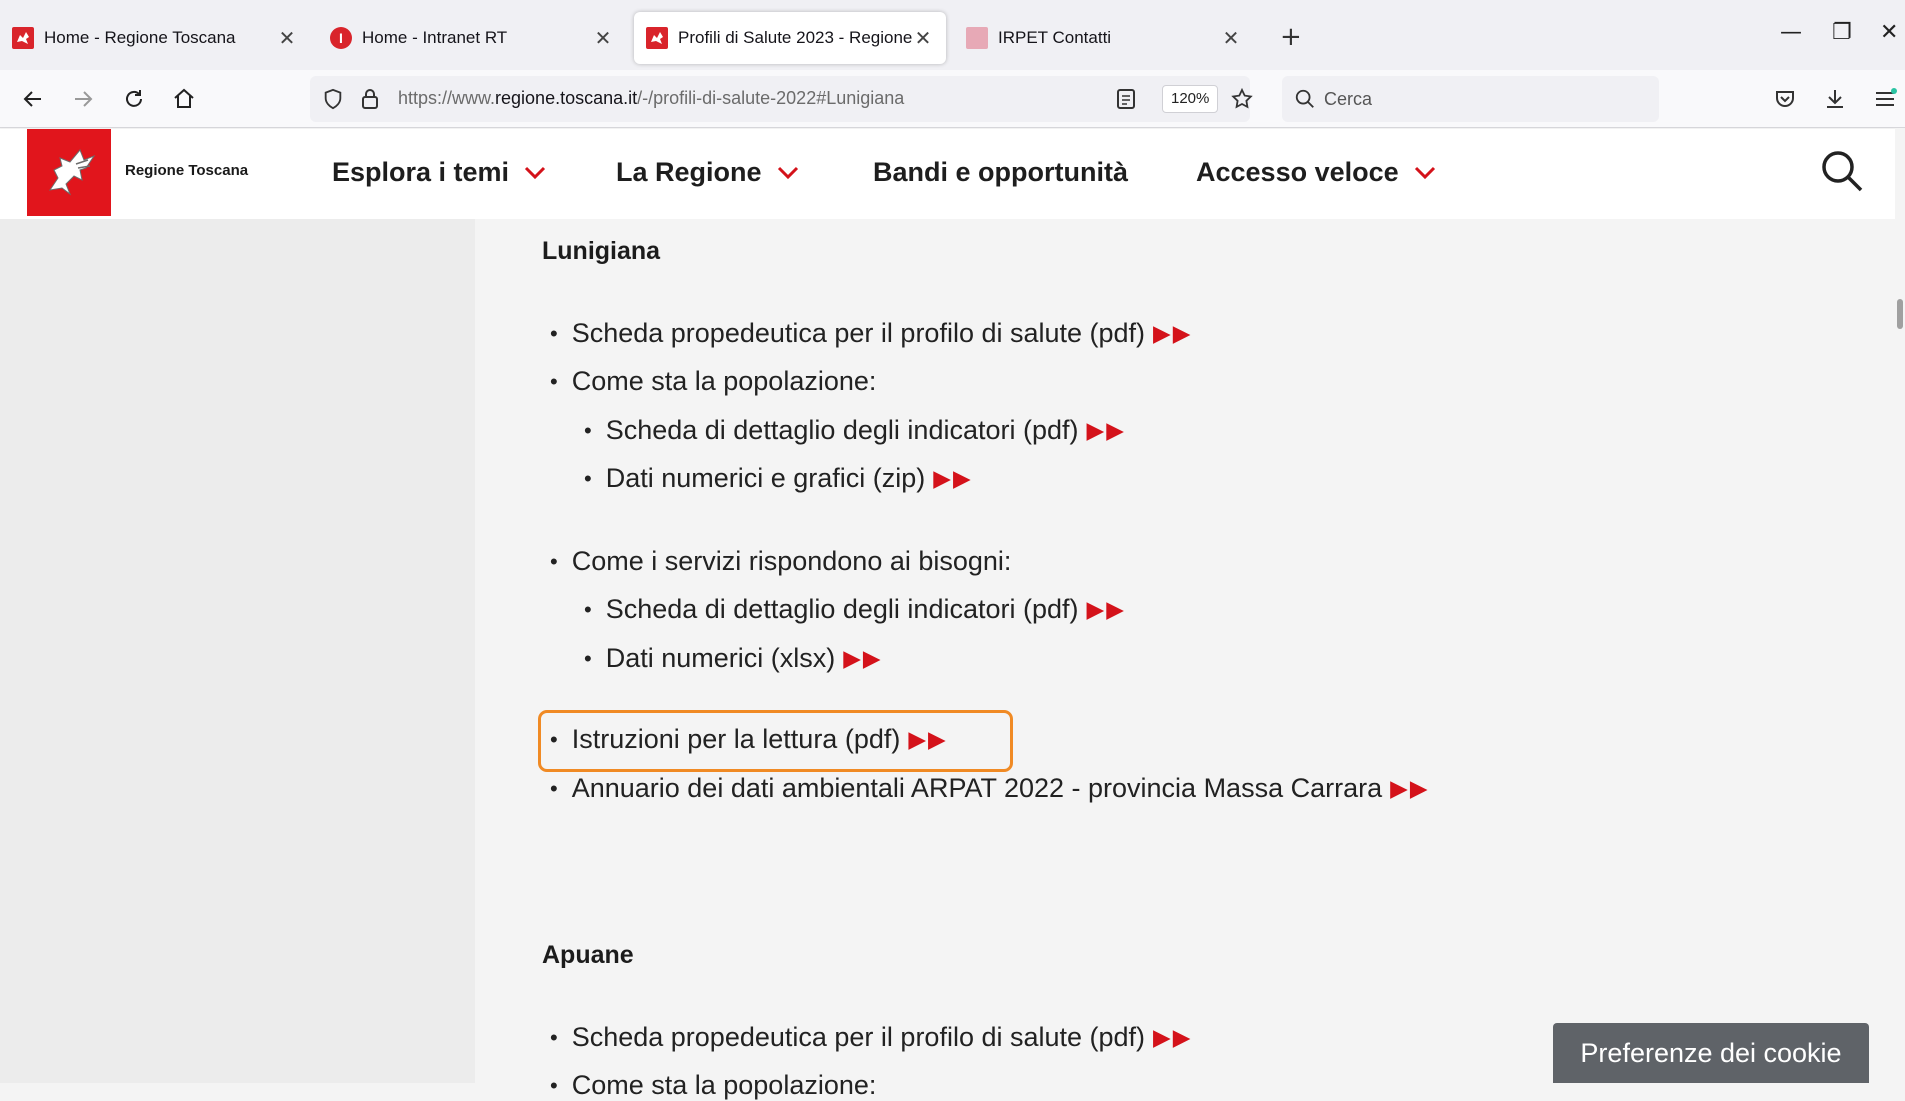  I want to click on site-search-icon, so click(1842, 171).